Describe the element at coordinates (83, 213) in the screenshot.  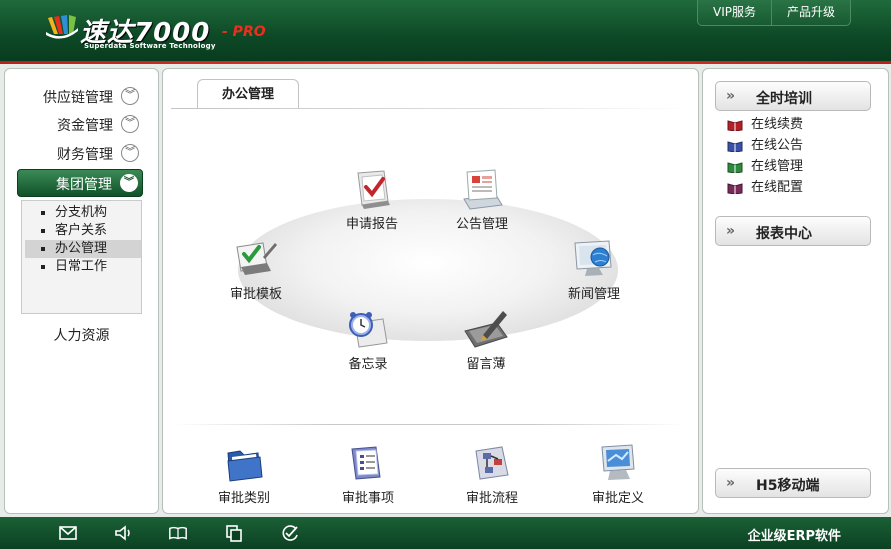
I see `submenu-item-branches: 分支机构` at that location.